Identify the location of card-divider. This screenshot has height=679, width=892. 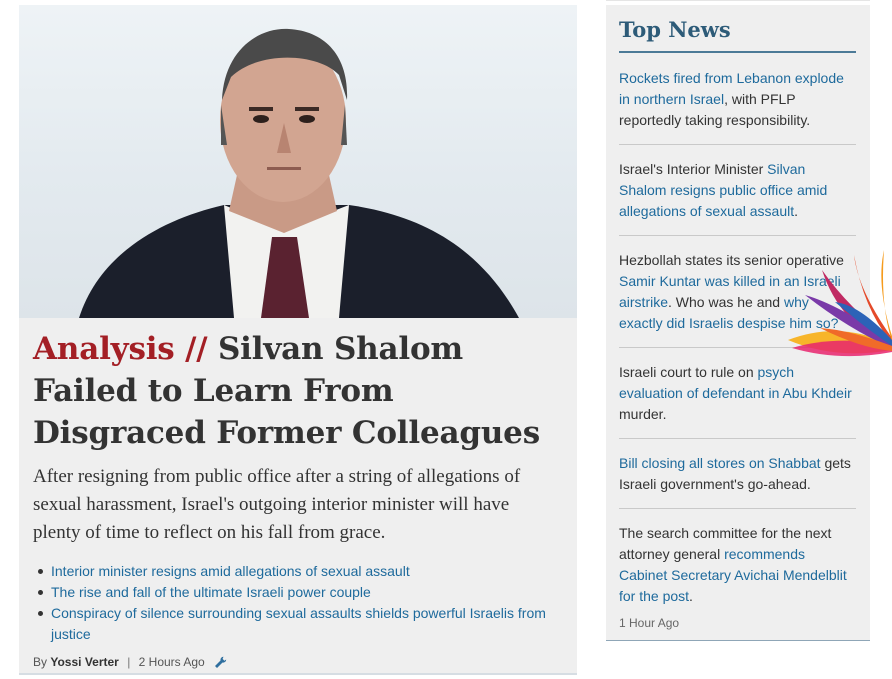
(298, 674).